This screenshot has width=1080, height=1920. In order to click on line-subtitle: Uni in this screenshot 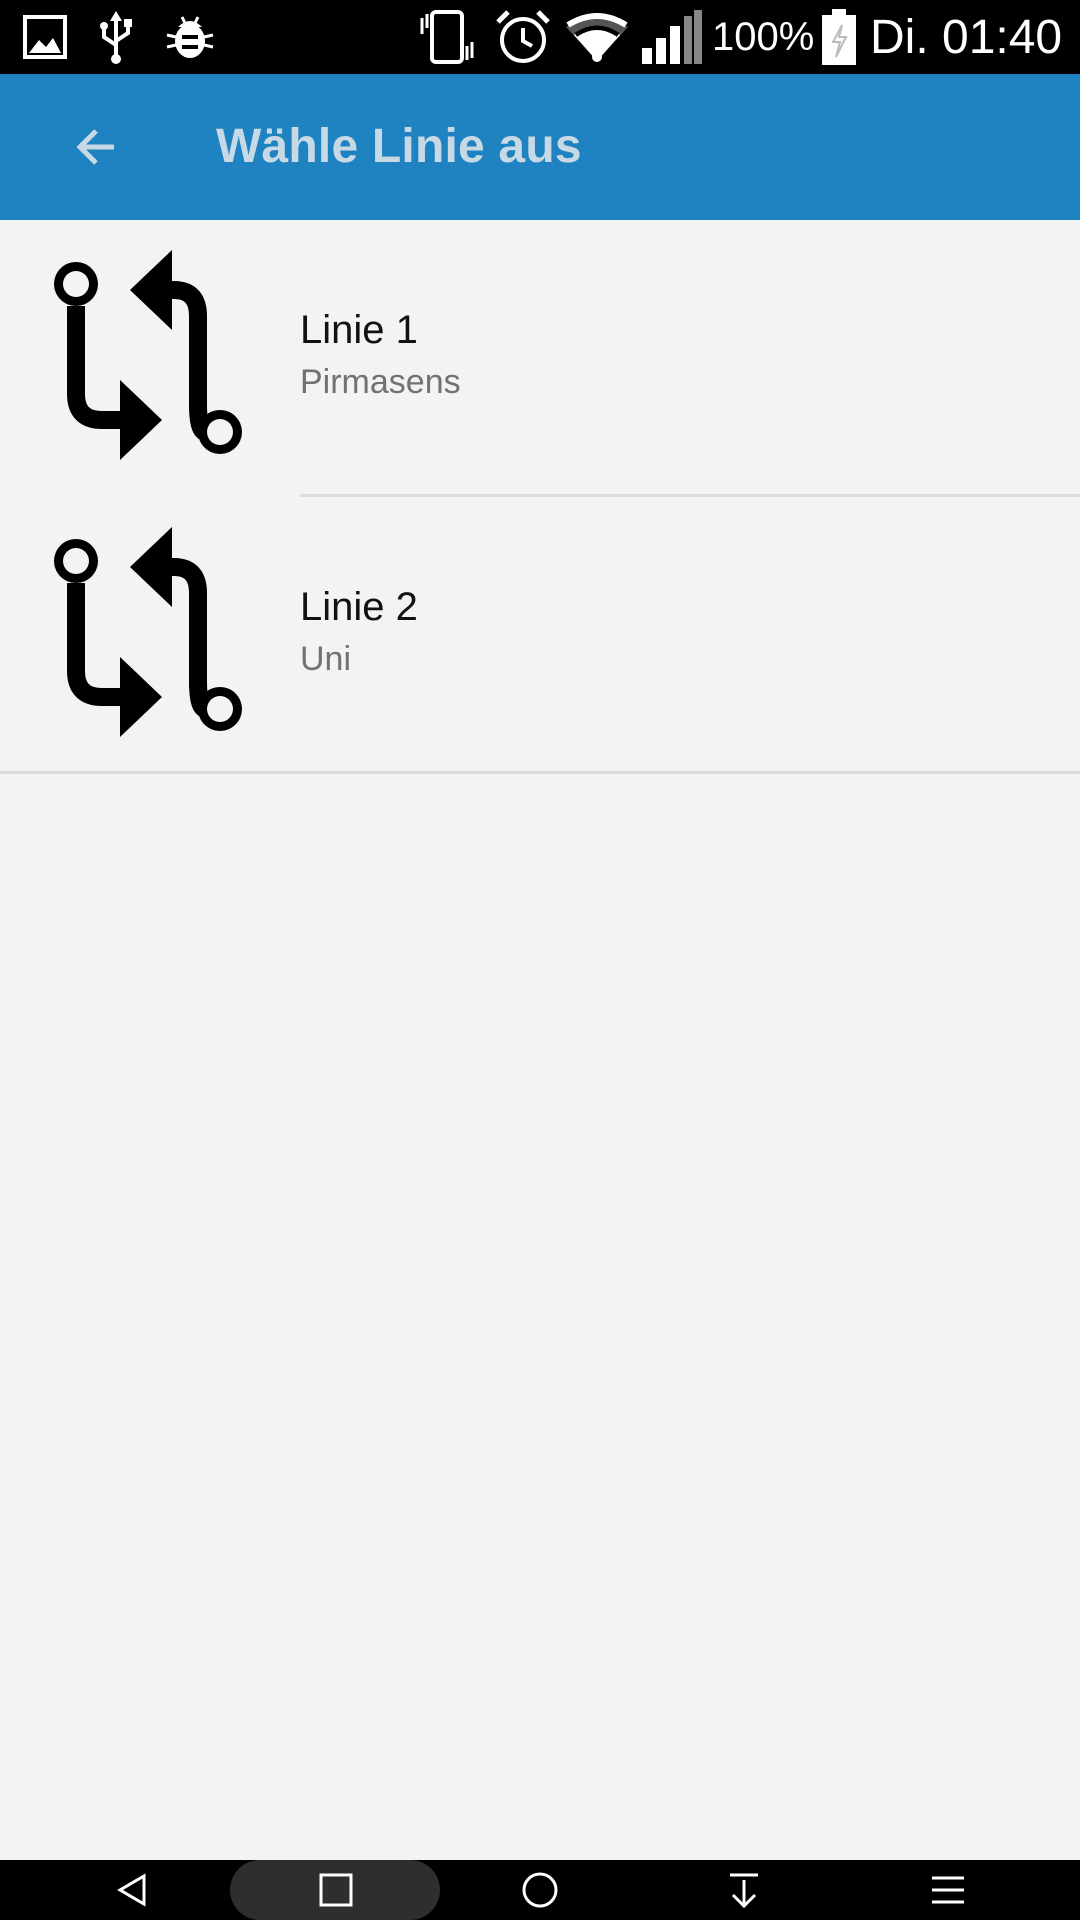, I will do `click(326, 659)`.